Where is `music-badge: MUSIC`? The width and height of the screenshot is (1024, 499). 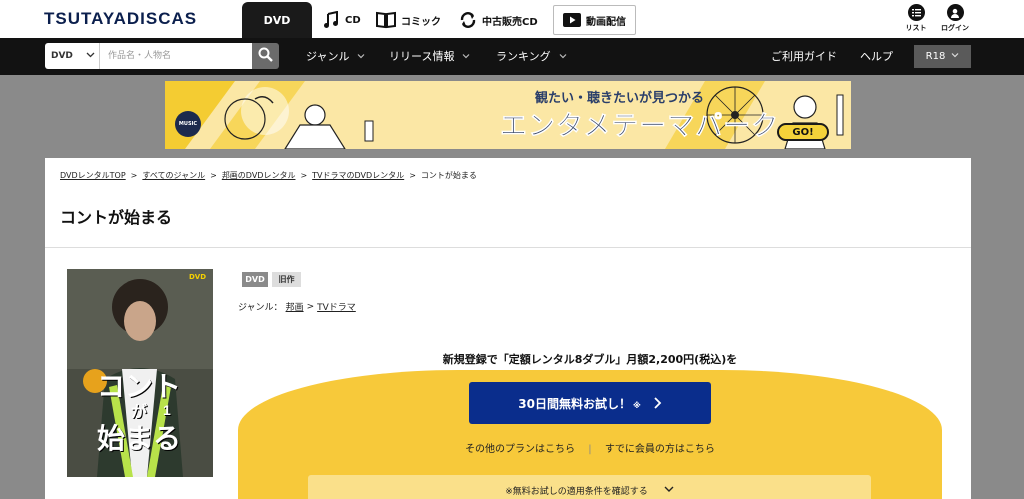
music-badge: MUSIC is located at coordinates (188, 124).